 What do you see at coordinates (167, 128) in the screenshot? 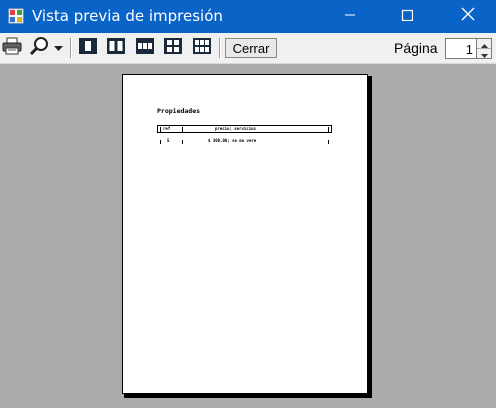
I see `header-cell-ref: ref` at bounding box center [167, 128].